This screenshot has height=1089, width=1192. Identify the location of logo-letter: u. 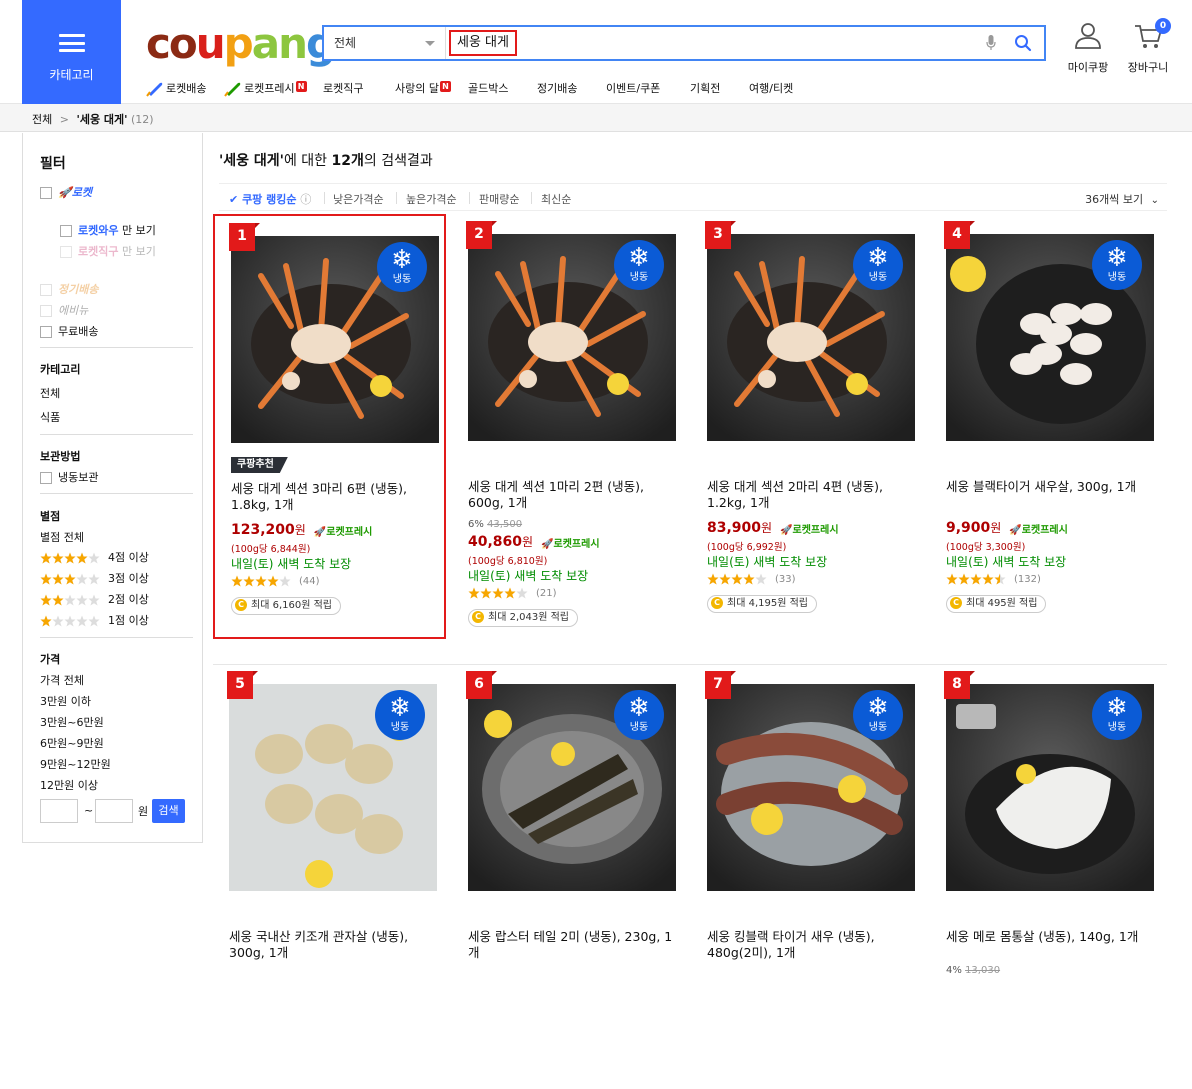
(210, 43).